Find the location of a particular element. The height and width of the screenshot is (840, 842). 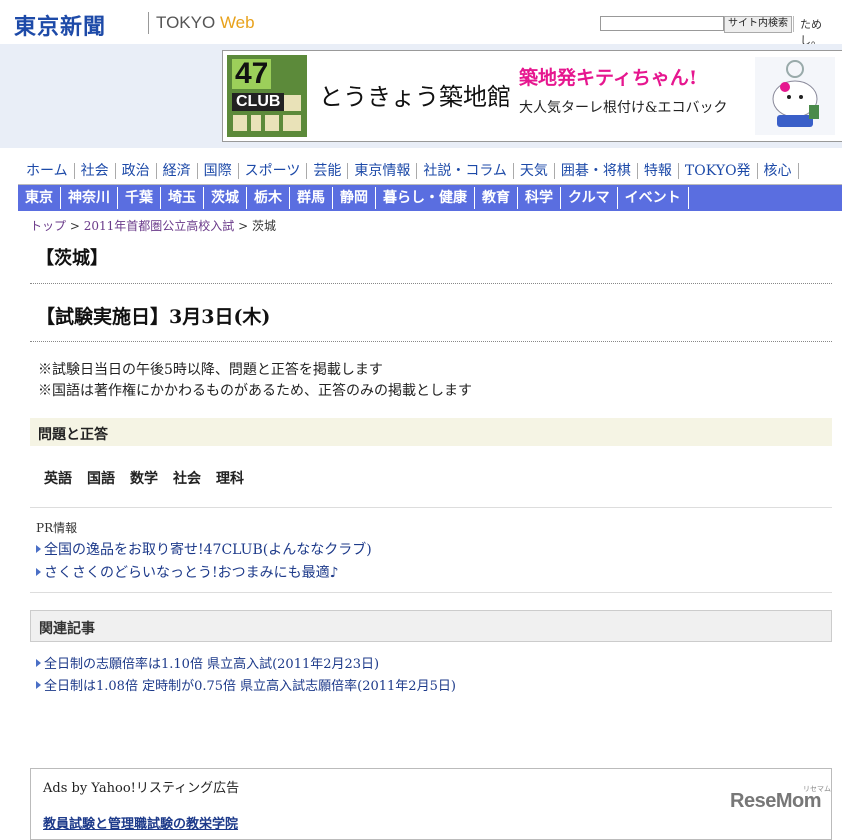

pr-link: さくさくのどらいなっとう!おつまみにも最適♪ is located at coordinates (187, 572).